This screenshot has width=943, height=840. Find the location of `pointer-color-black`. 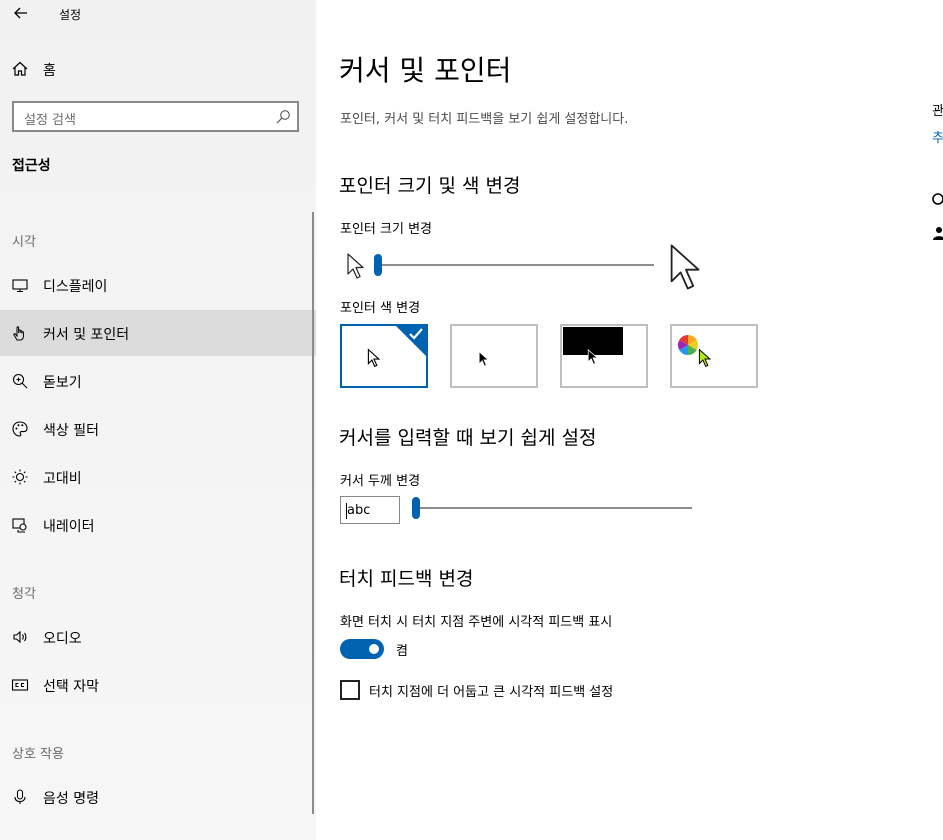

pointer-color-black is located at coordinates (494, 356).